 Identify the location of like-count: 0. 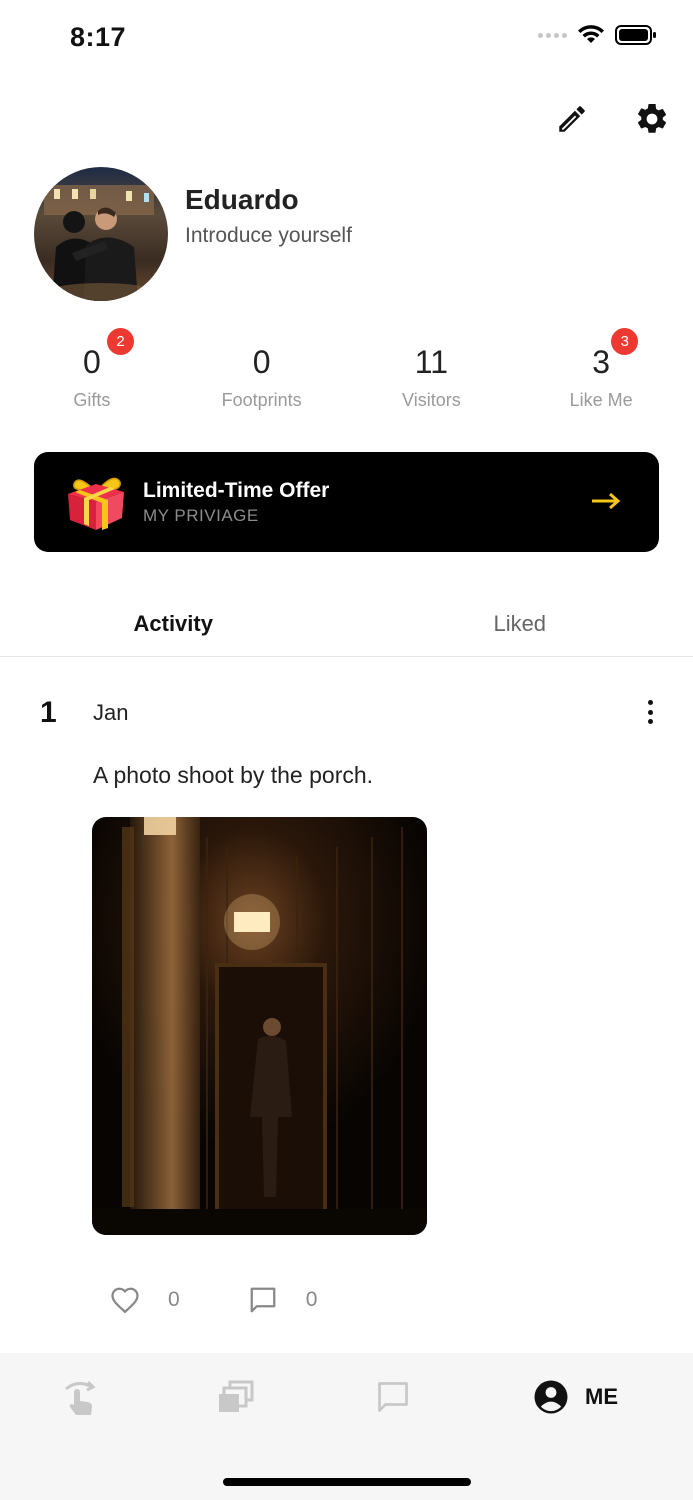
(174, 1299).